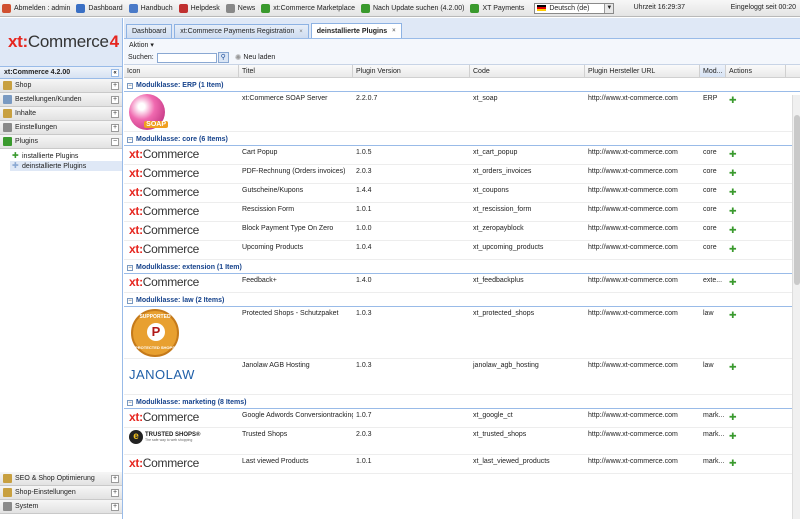 This screenshot has width=800, height=519. I want to click on reload-icon: ✺, so click(238, 57).